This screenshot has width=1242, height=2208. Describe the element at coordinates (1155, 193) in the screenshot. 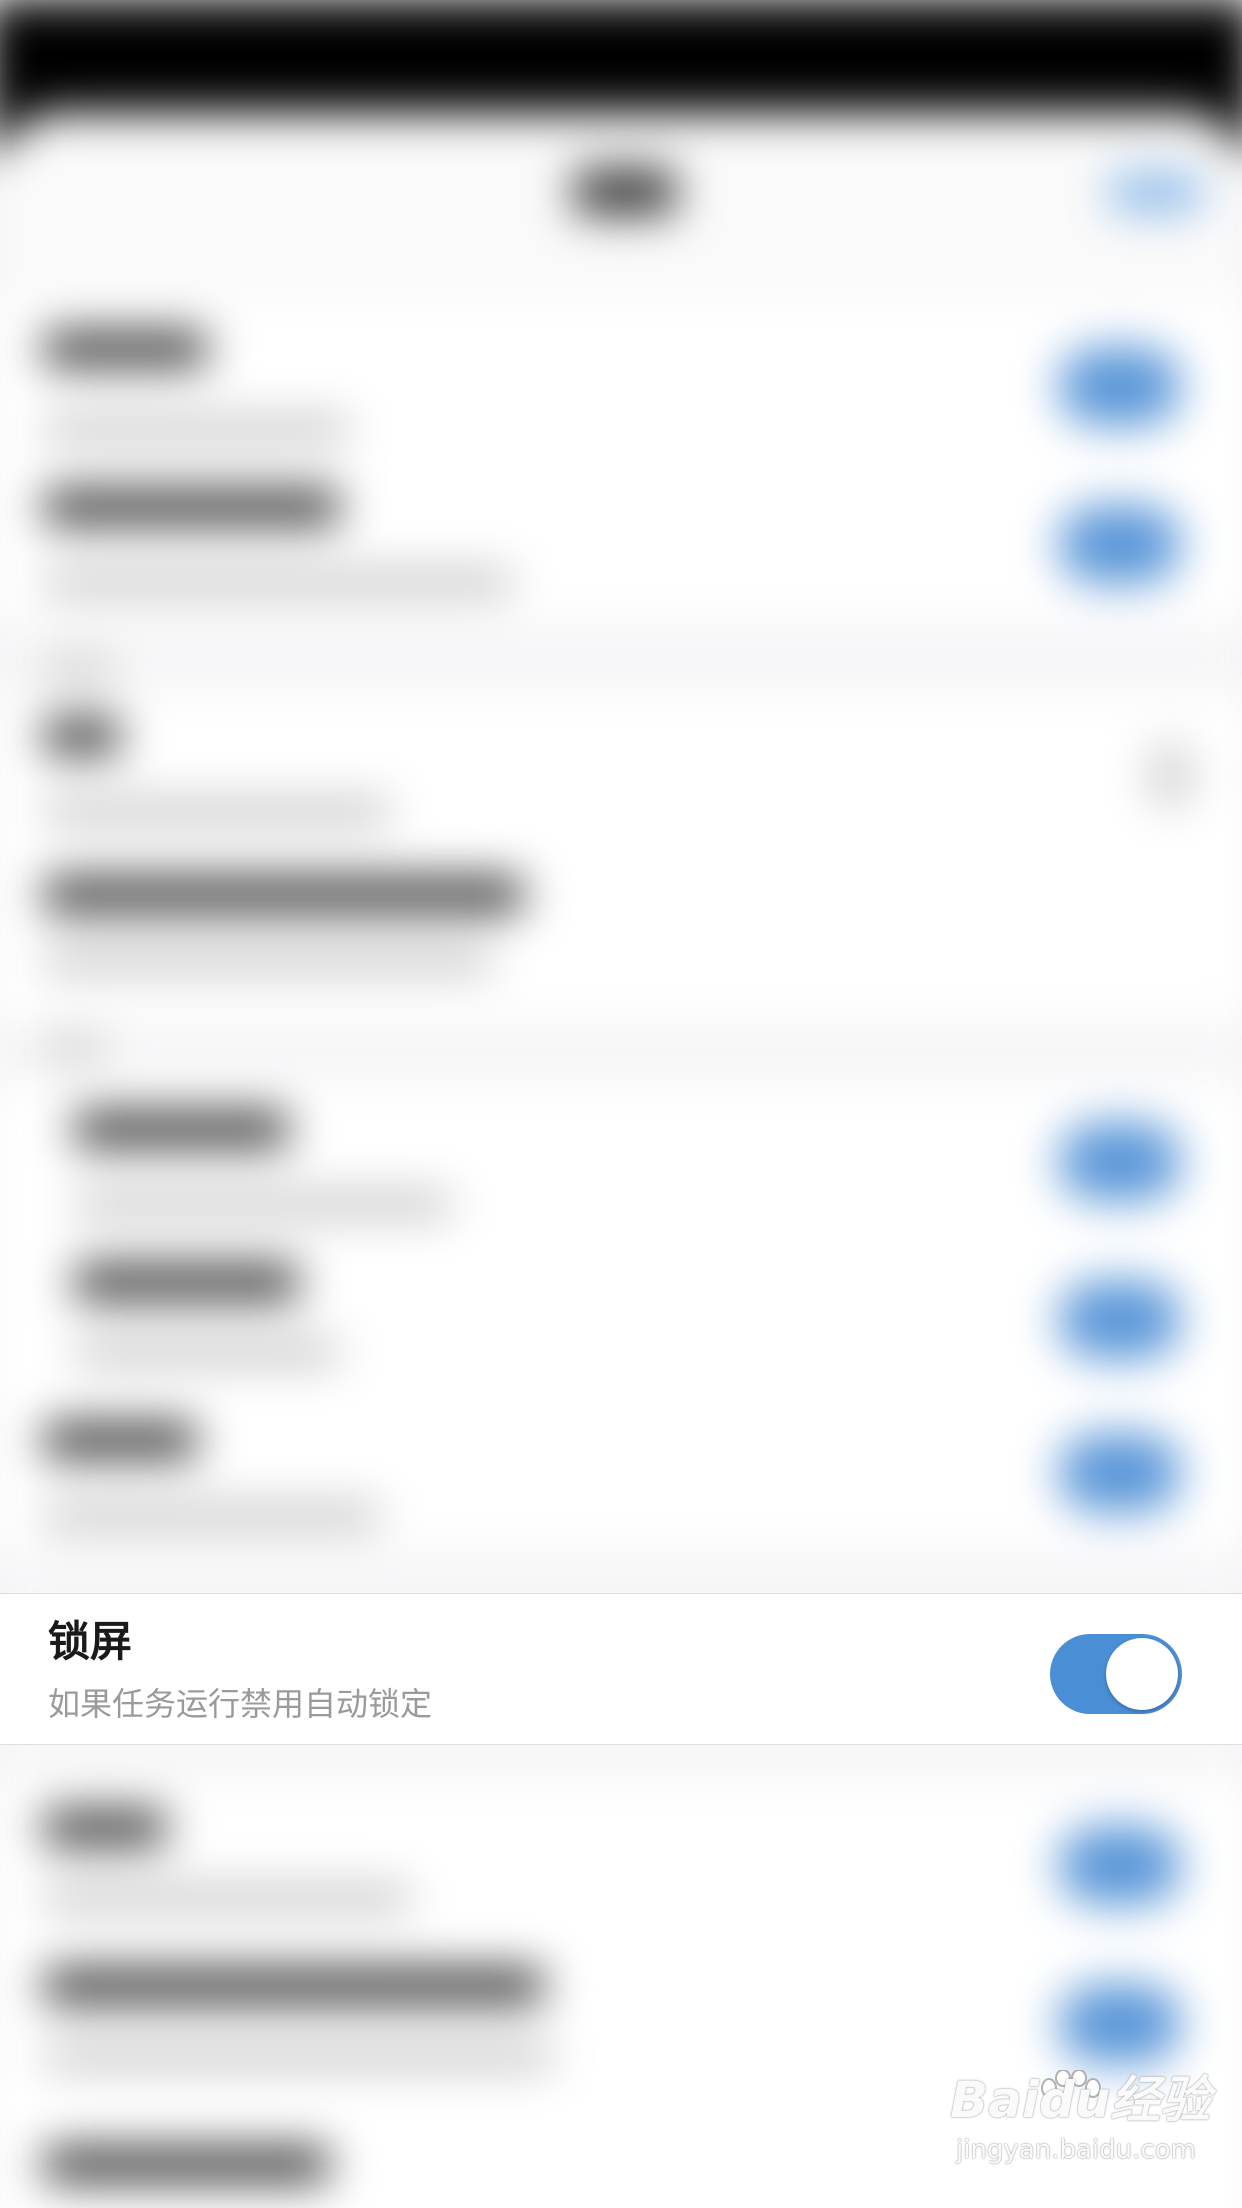

I see `nav-action-blurred` at that location.